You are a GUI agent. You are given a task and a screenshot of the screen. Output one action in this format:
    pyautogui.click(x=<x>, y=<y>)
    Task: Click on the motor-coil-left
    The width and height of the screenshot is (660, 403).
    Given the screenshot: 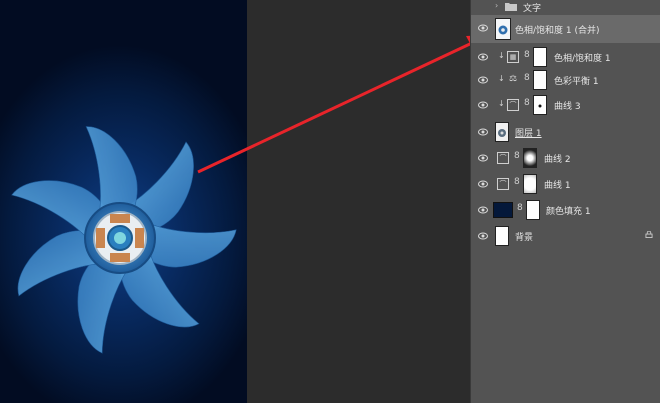 What is the action you would take?
    pyautogui.click(x=100, y=238)
    